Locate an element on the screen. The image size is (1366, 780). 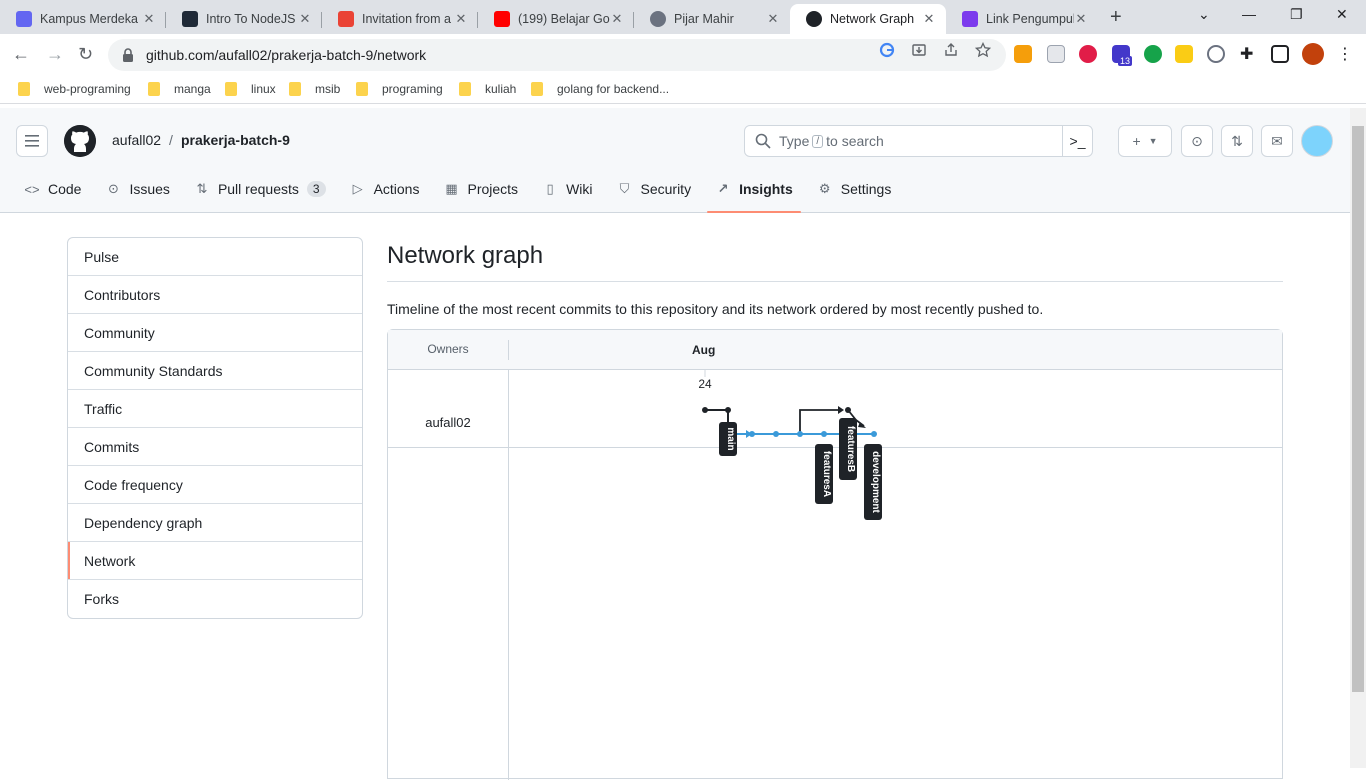
screenshot-extension-icon is located at coordinates (1056, 54).